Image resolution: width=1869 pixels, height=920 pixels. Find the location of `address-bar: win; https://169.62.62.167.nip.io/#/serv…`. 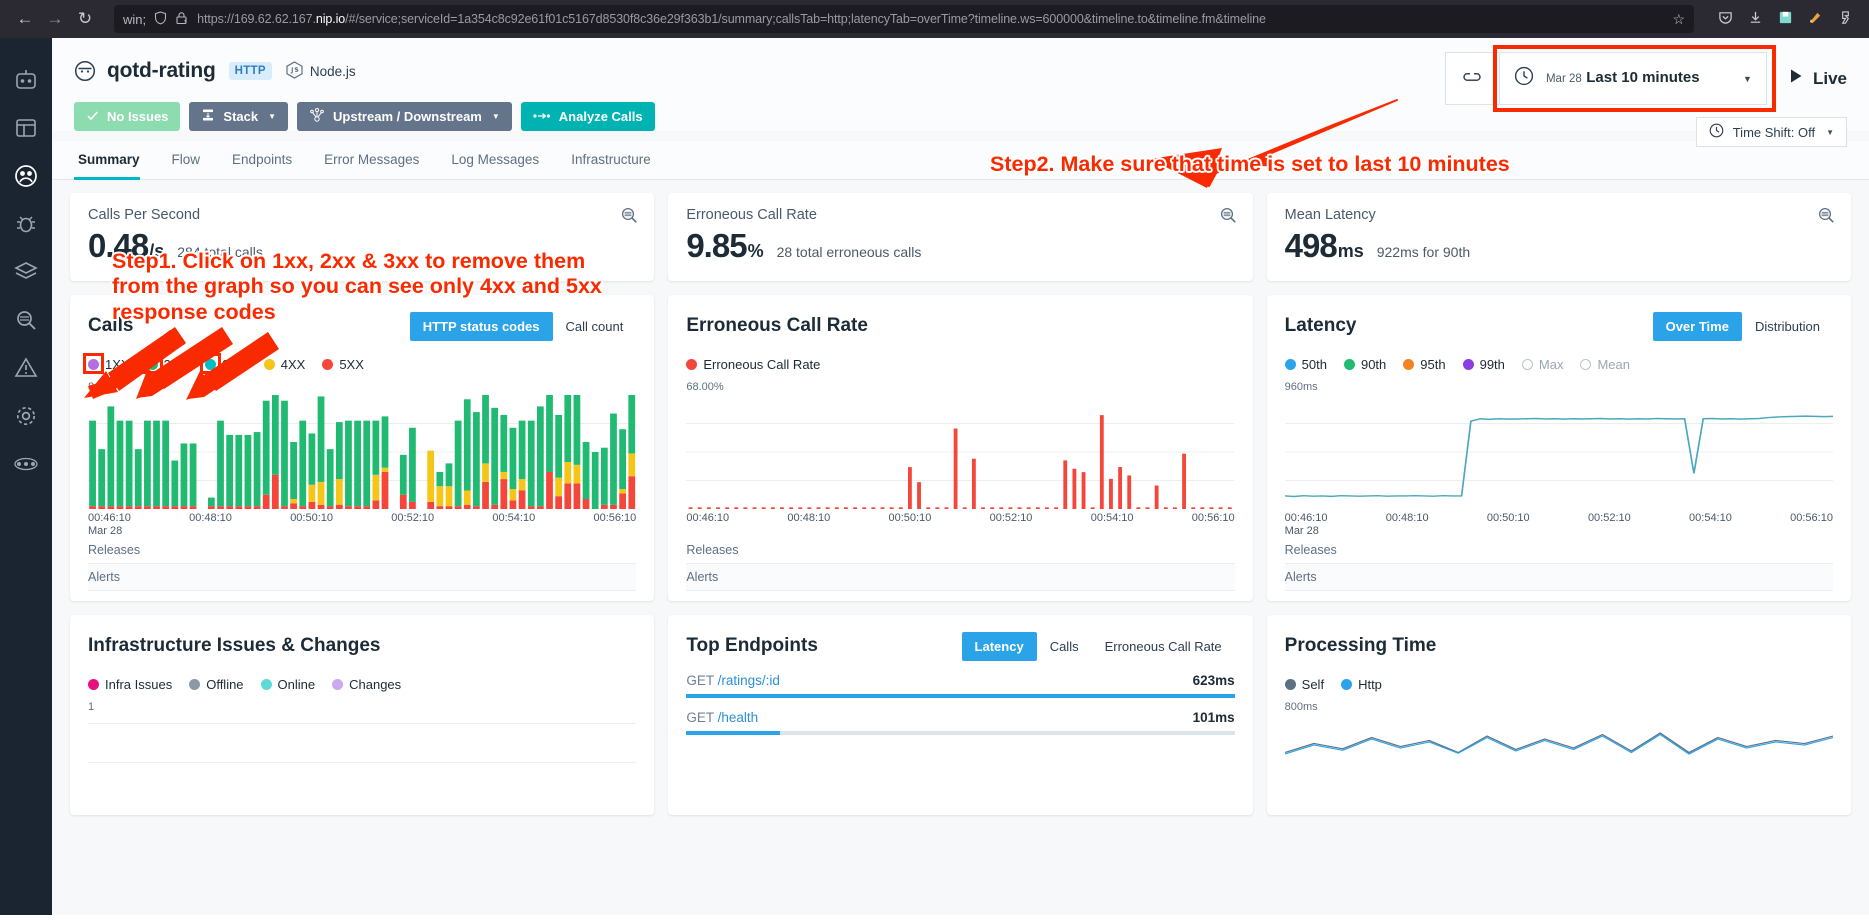

address-bar: win; https://169.62.62.167.nip.io/#/serv… is located at coordinates (904, 19).